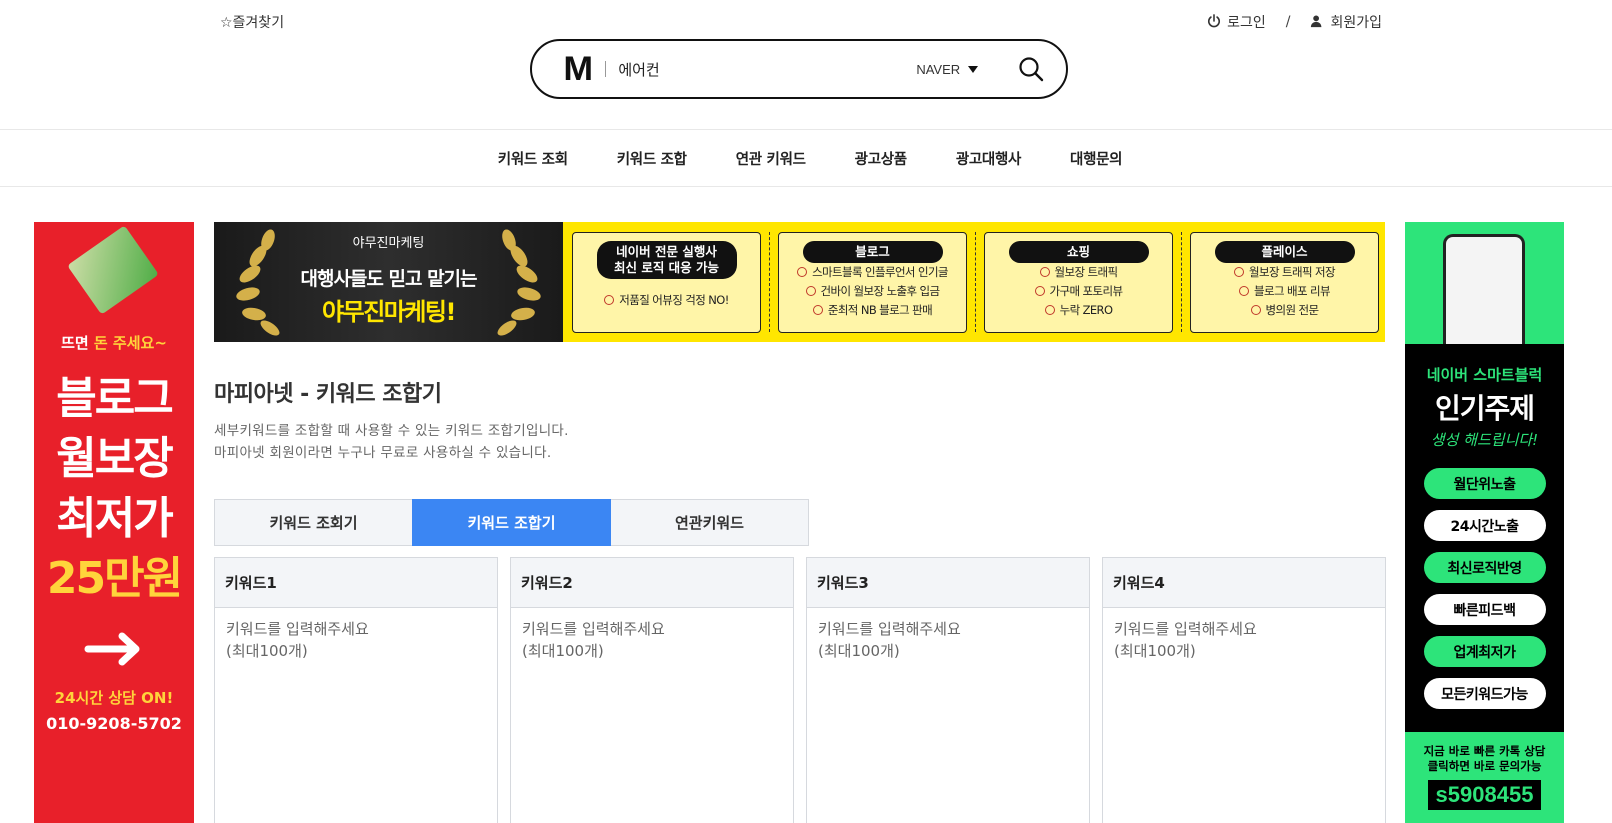 The width and height of the screenshot is (1612, 823). Describe the element at coordinates (1484, 289) in the screenshot. I see `phone-mockup` at that location.